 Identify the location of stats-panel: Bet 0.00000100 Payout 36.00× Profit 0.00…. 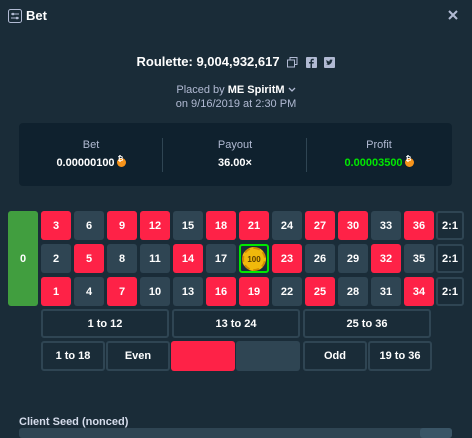
(235, 154).